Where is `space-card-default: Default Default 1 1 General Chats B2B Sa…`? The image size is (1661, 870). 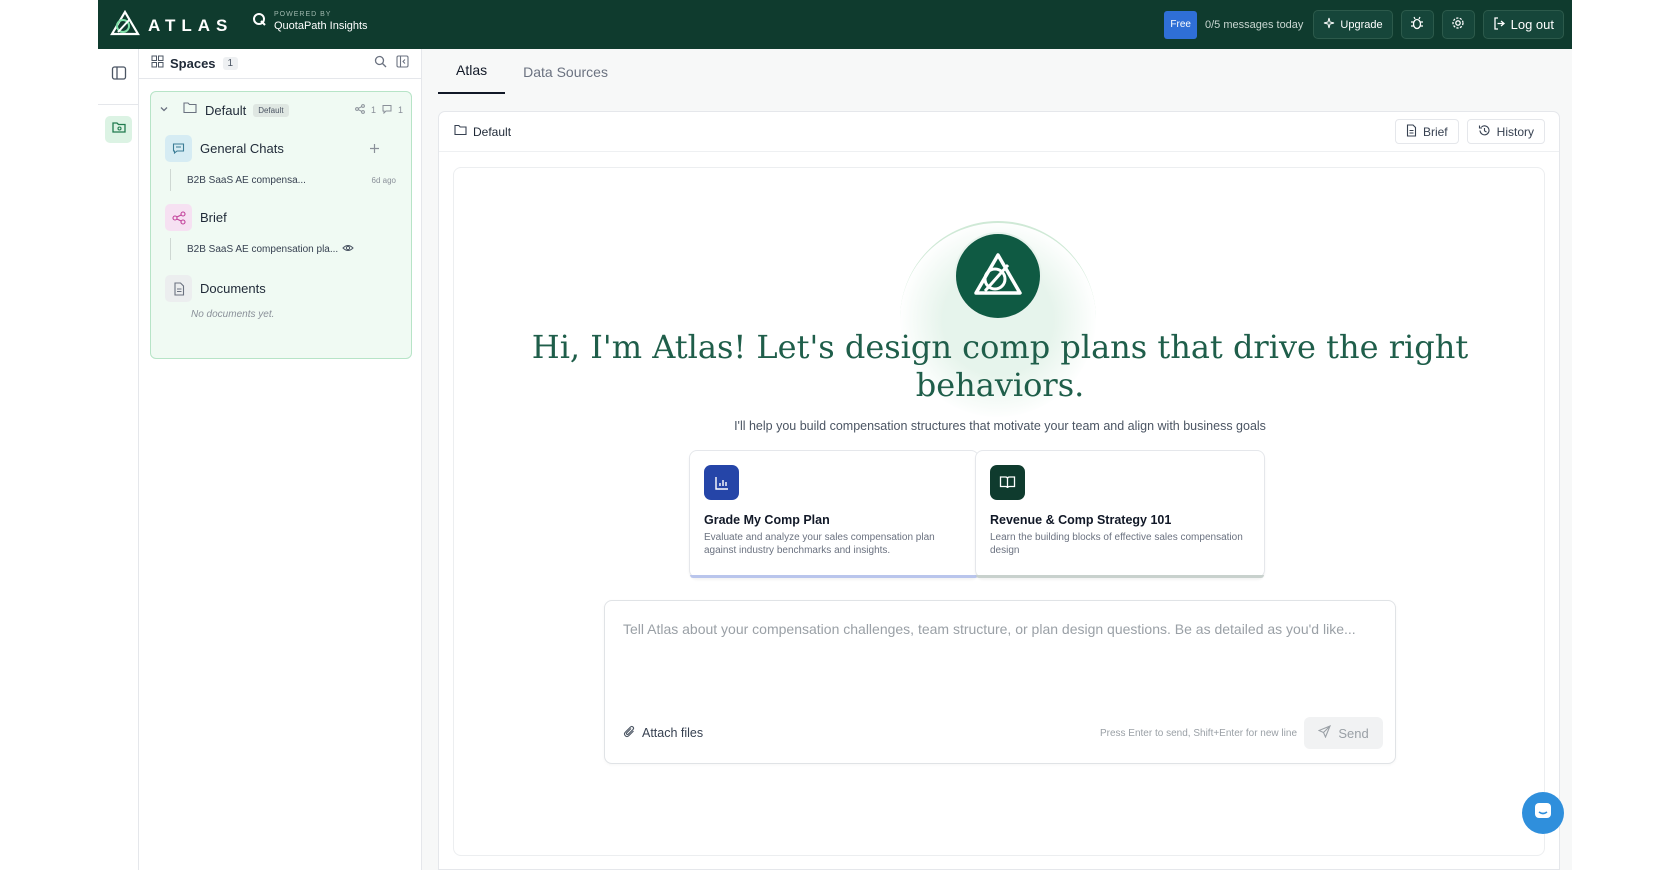
space-card-default: Default Default 1 1 General Chats B2B Sa… is located at coordinates (281, 225).